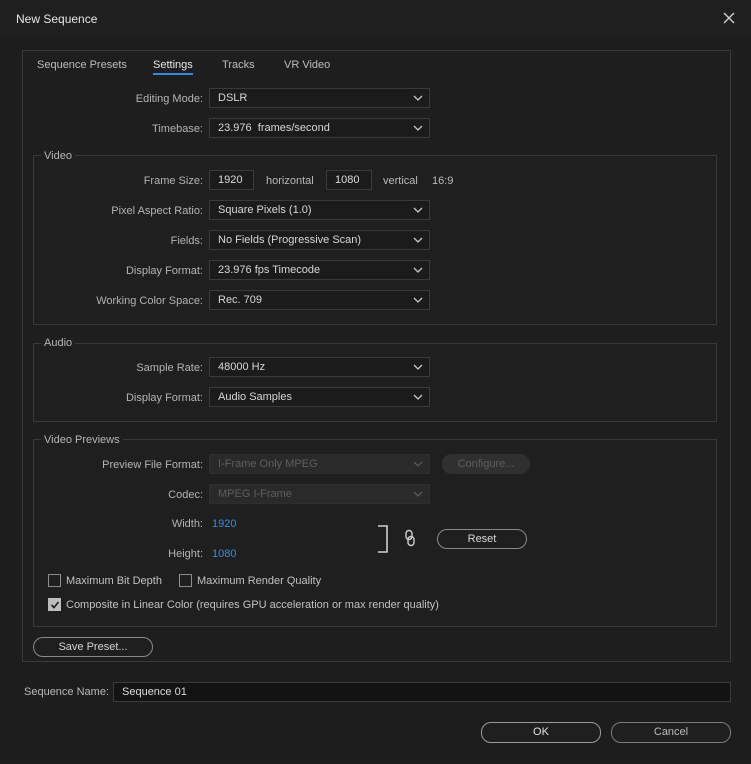  I want to click on fields-value: No Fields (Progressive Scan), so click(290, 240).